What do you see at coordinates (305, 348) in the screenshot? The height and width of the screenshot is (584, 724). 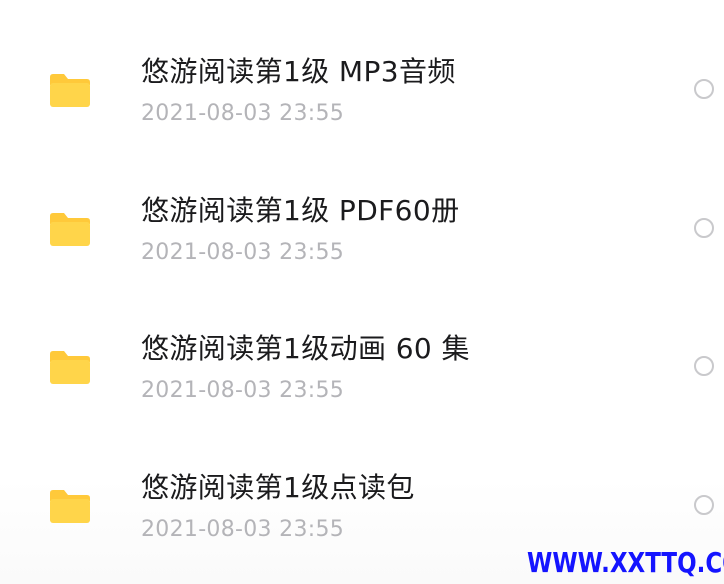 I see `file-name: 悠游阅读第1级动画 60 集` at bounding box center [305, 348].